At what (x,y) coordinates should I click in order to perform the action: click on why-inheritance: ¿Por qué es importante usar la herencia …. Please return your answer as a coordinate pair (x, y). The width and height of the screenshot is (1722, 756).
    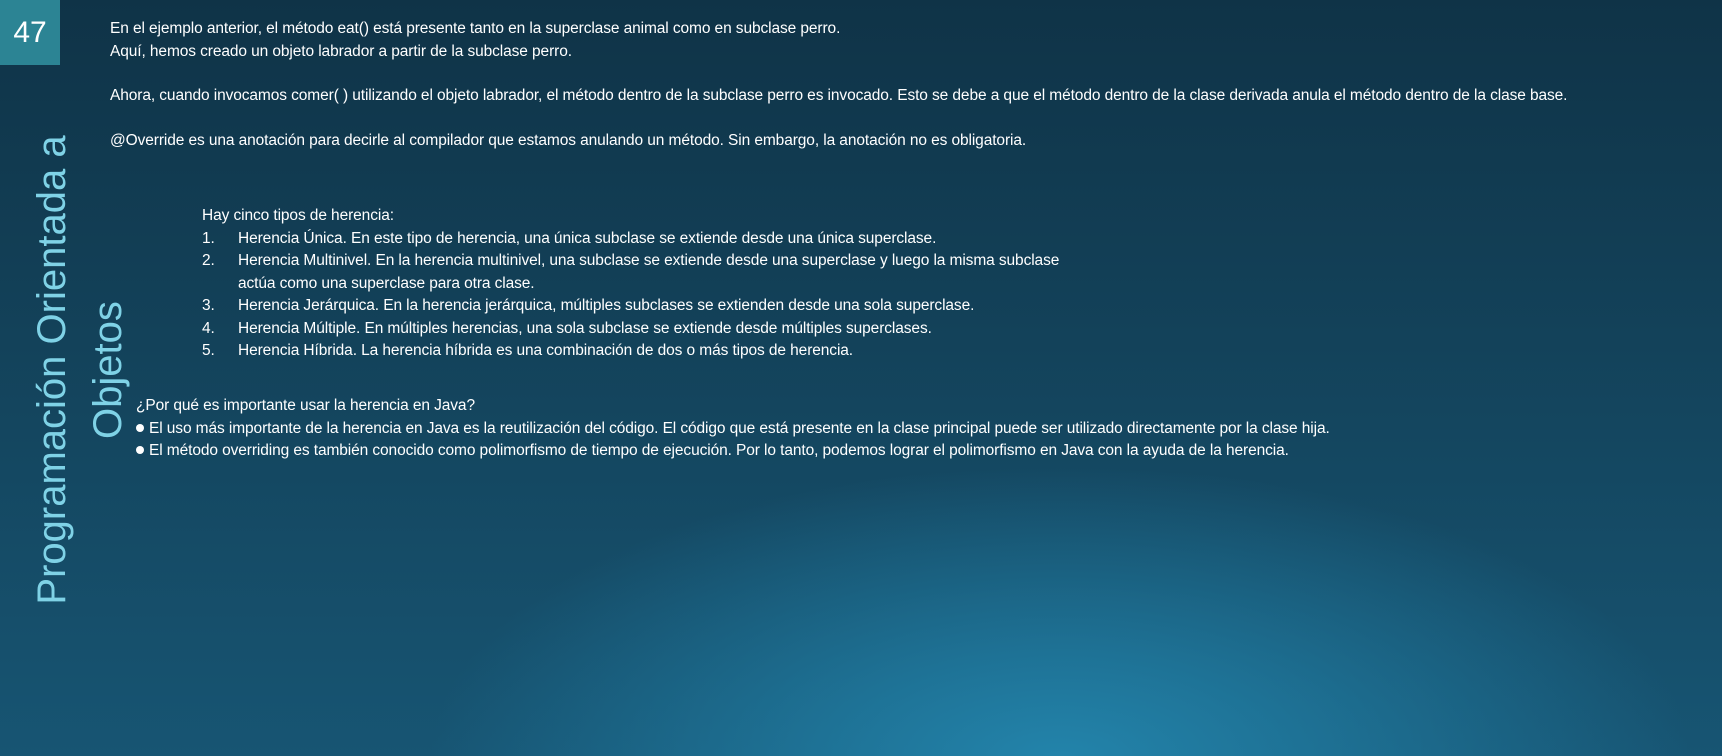
    Looking at the image, I should click on (916, 429).